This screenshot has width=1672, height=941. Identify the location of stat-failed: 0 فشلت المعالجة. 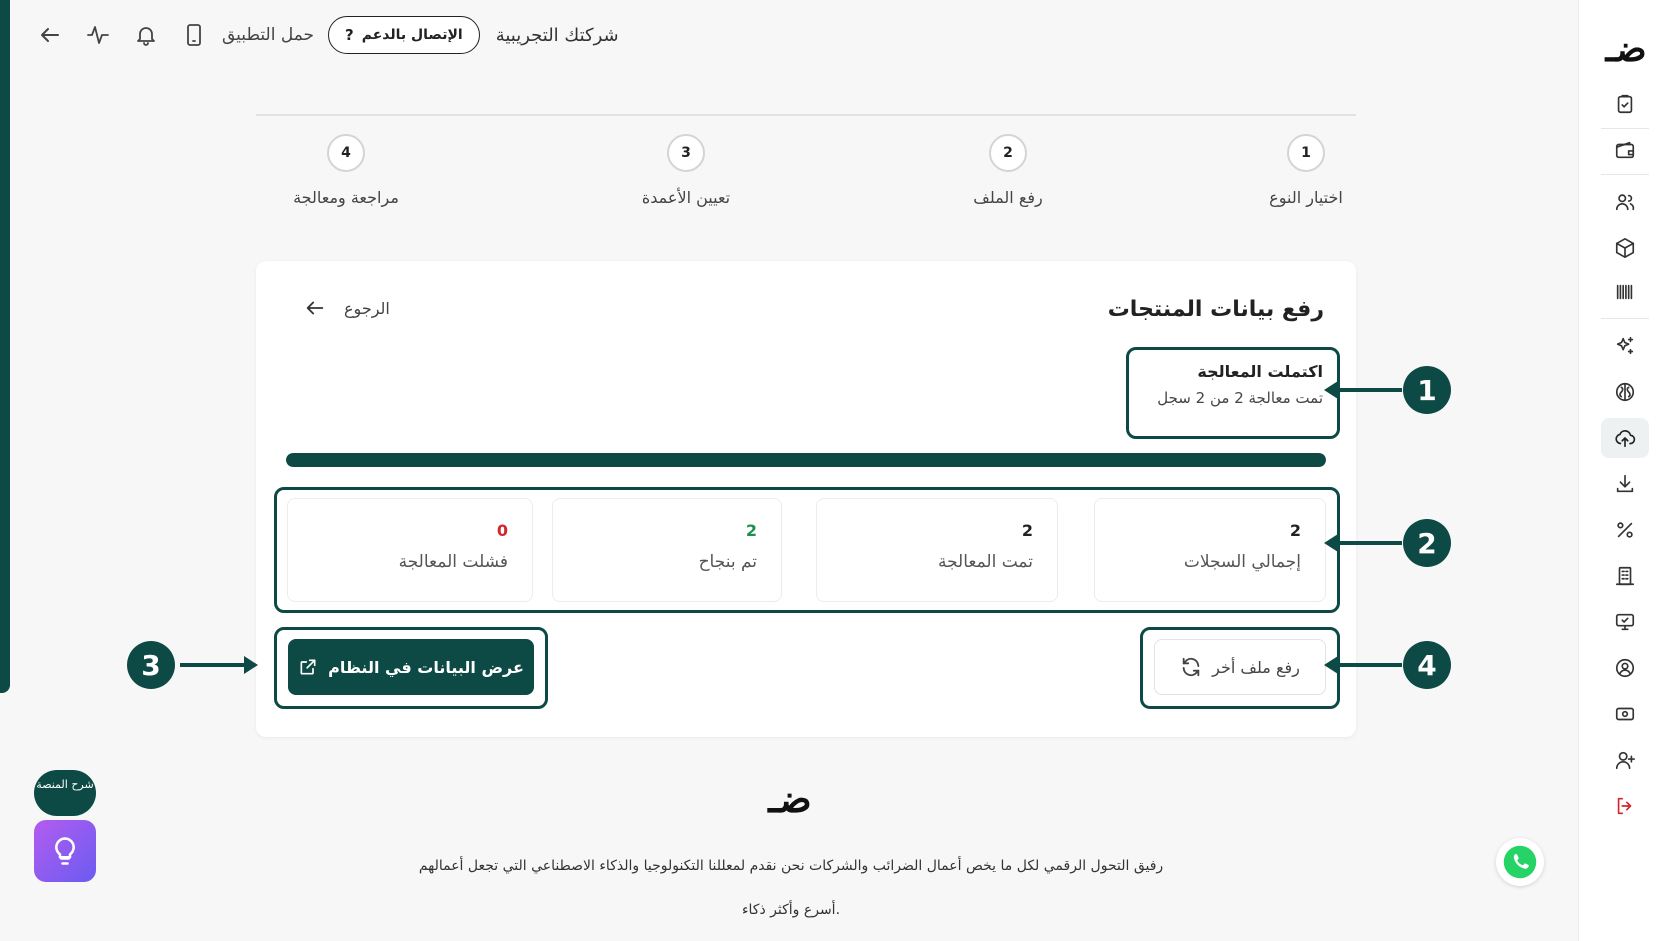
(410, 550).